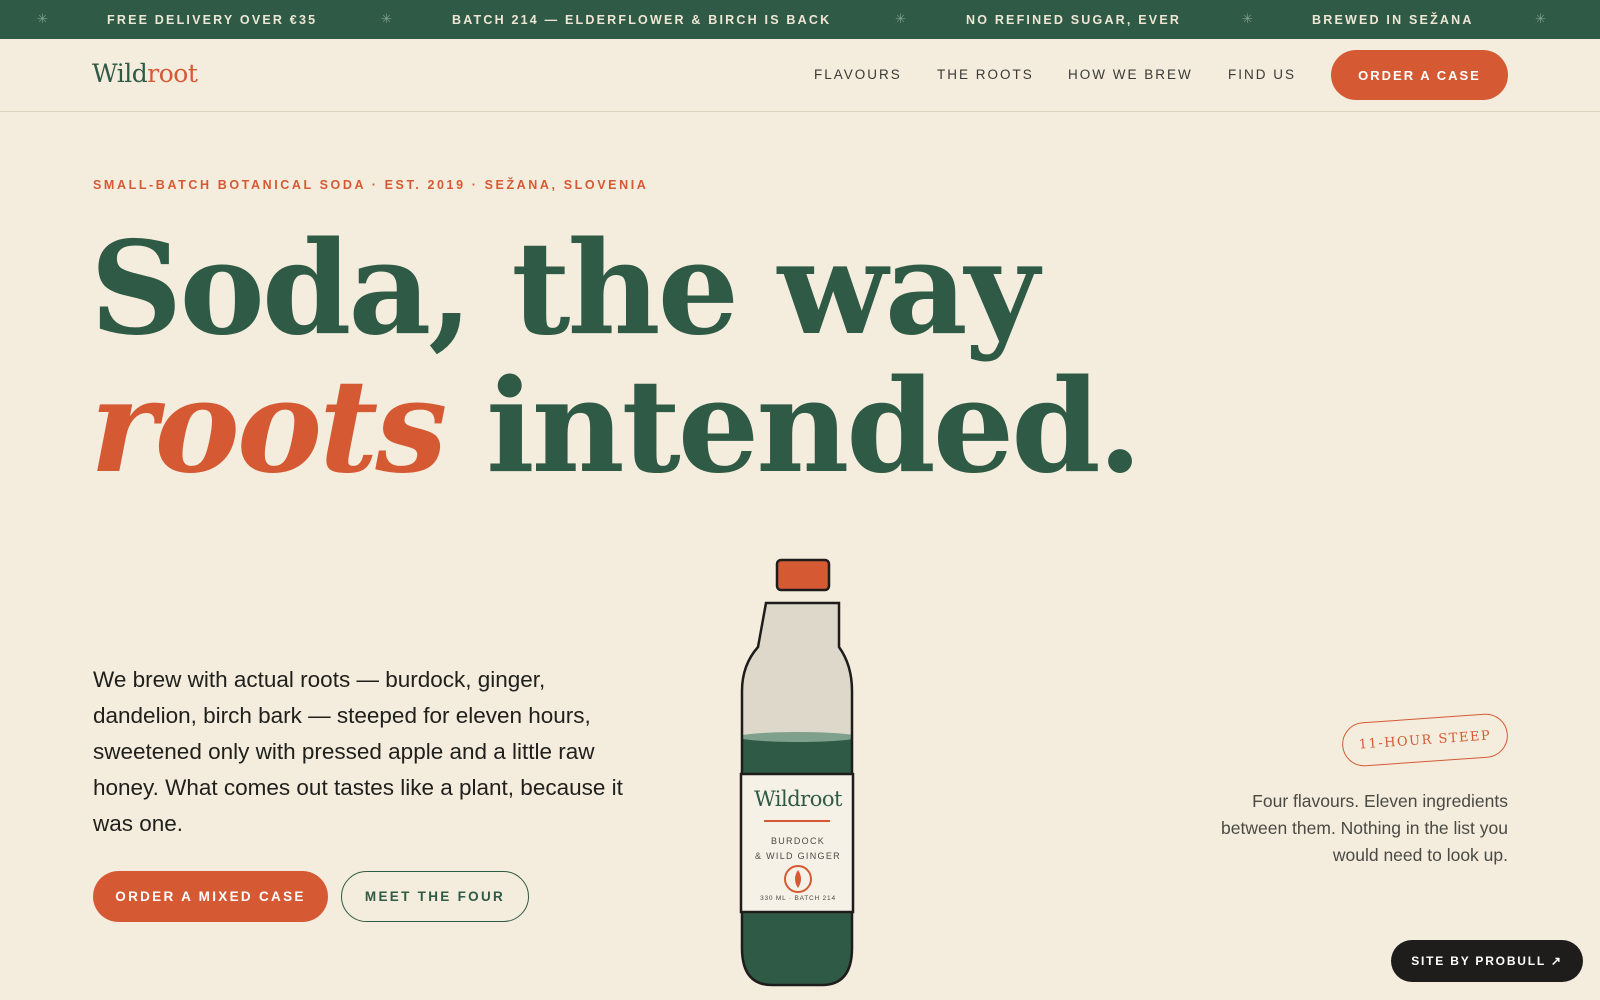 Image resolution: width=1600 pixels, height=1000 pixels. Describe the element at coordinates (798, 849) in the screenshot. I see `bottle-flavour: BURDOCK & WILD GINGER` at that location.